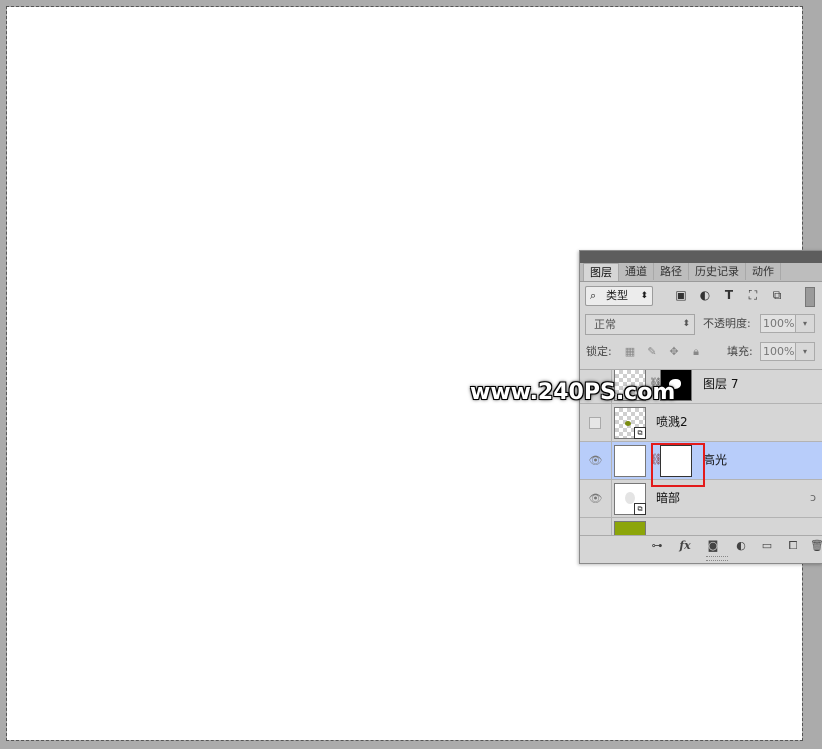 The height and width of the screenshot is (749, 822). Describe the element at coordinates (652, 352) in the screenshot. I see `lock-brush-icon: ✎` at that location.